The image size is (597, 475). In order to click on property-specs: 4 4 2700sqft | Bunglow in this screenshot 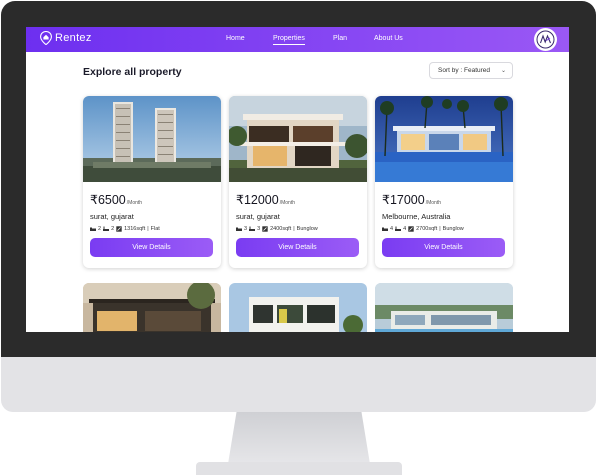, I will do `click(423, 229)`.